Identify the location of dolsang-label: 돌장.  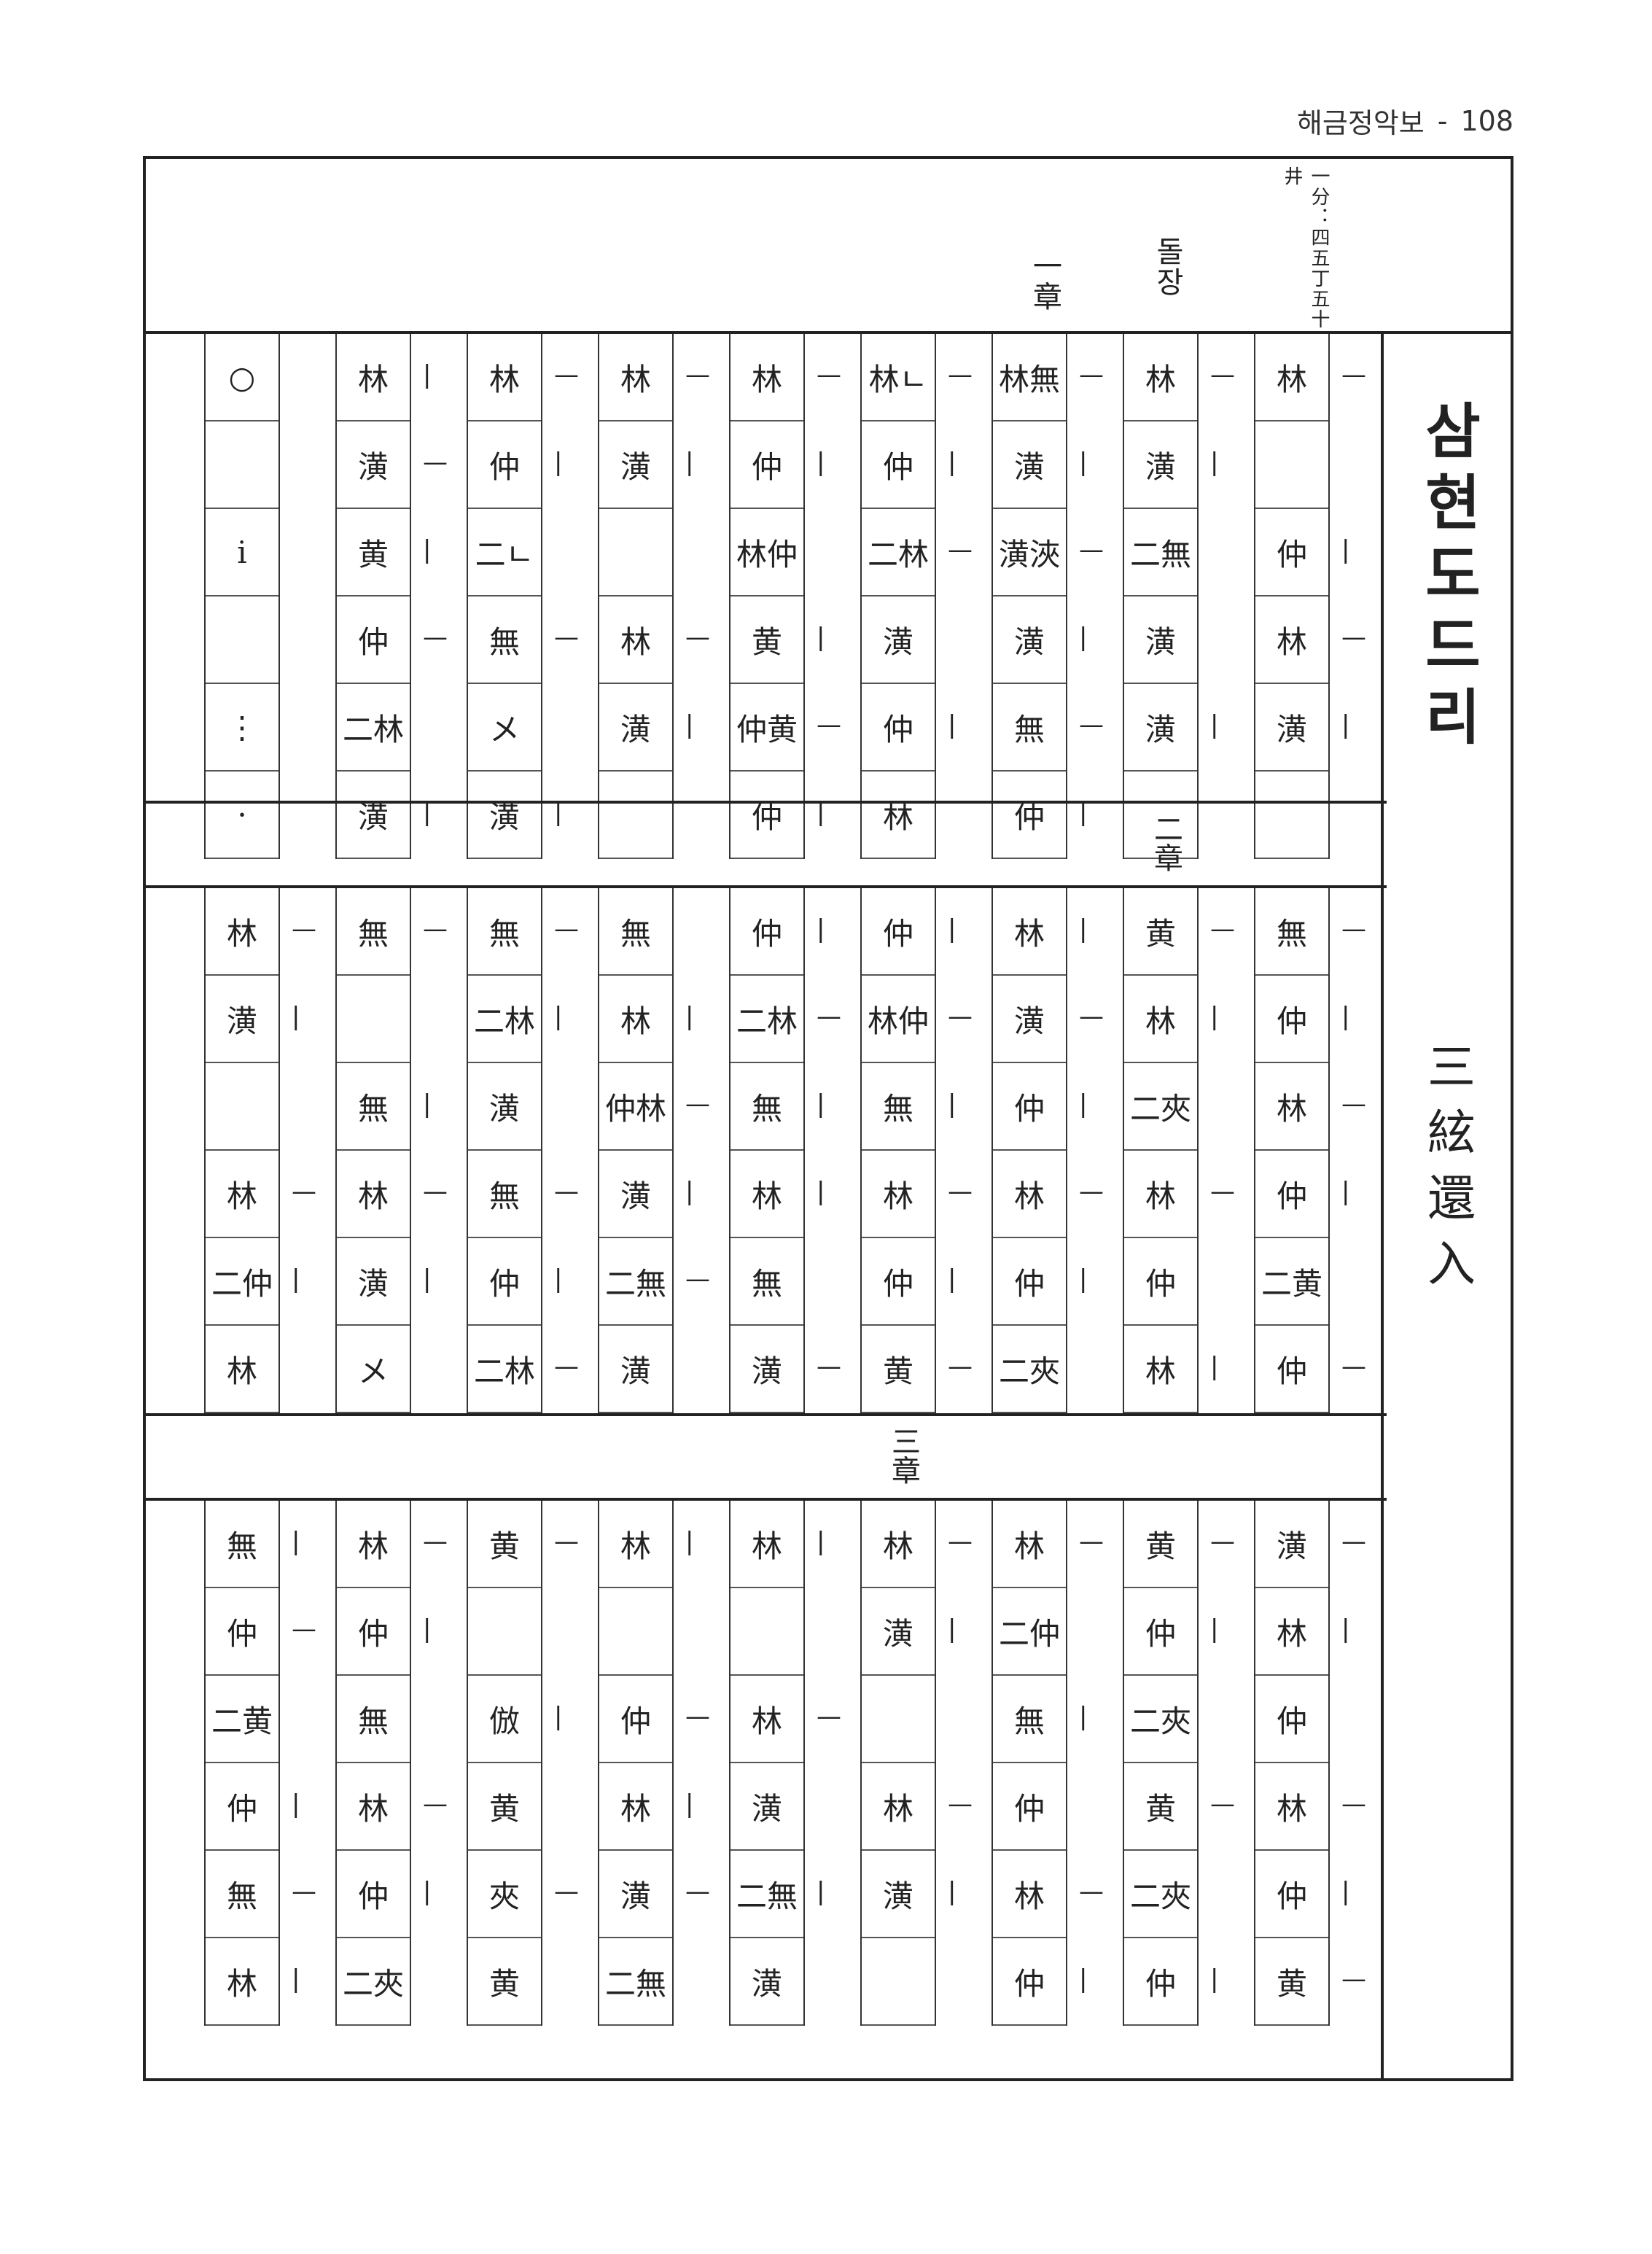
(1167, 267).